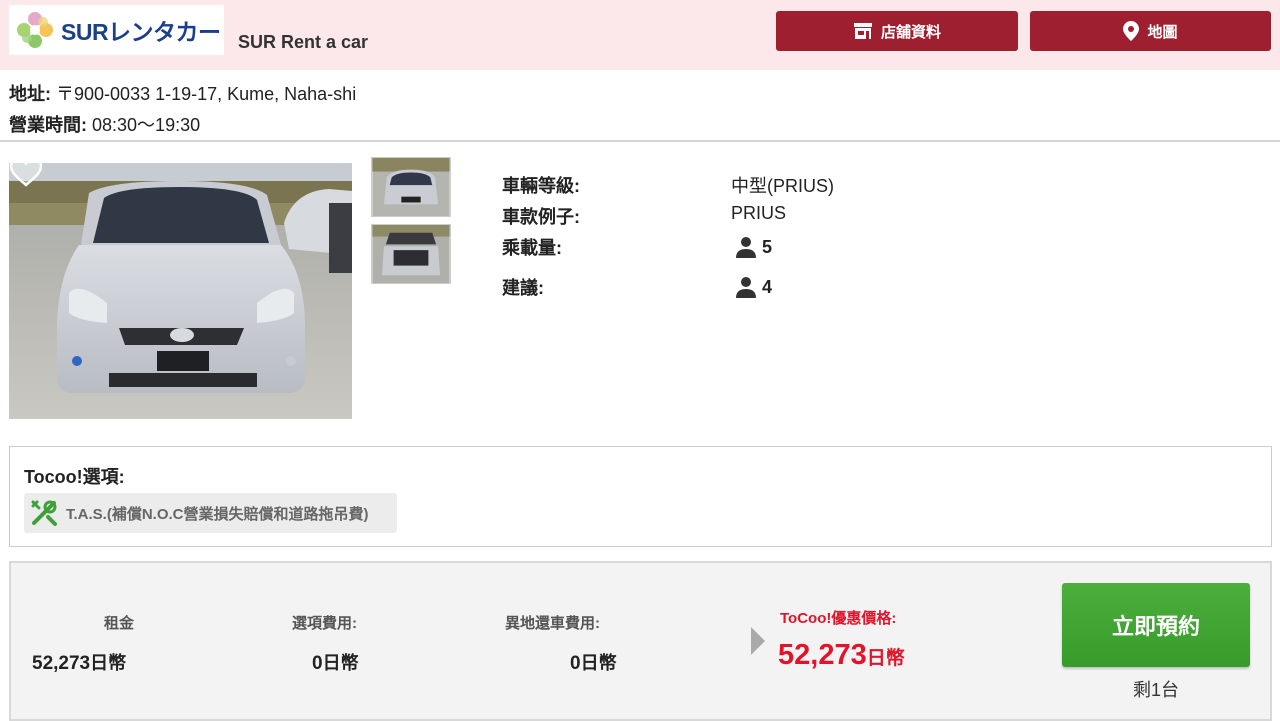 The width and height of the screenshot is (1280, 721). Describe the element at coordinates (759, 213) in the screenshot. I see `model-example-value: PRIUS` at that location.